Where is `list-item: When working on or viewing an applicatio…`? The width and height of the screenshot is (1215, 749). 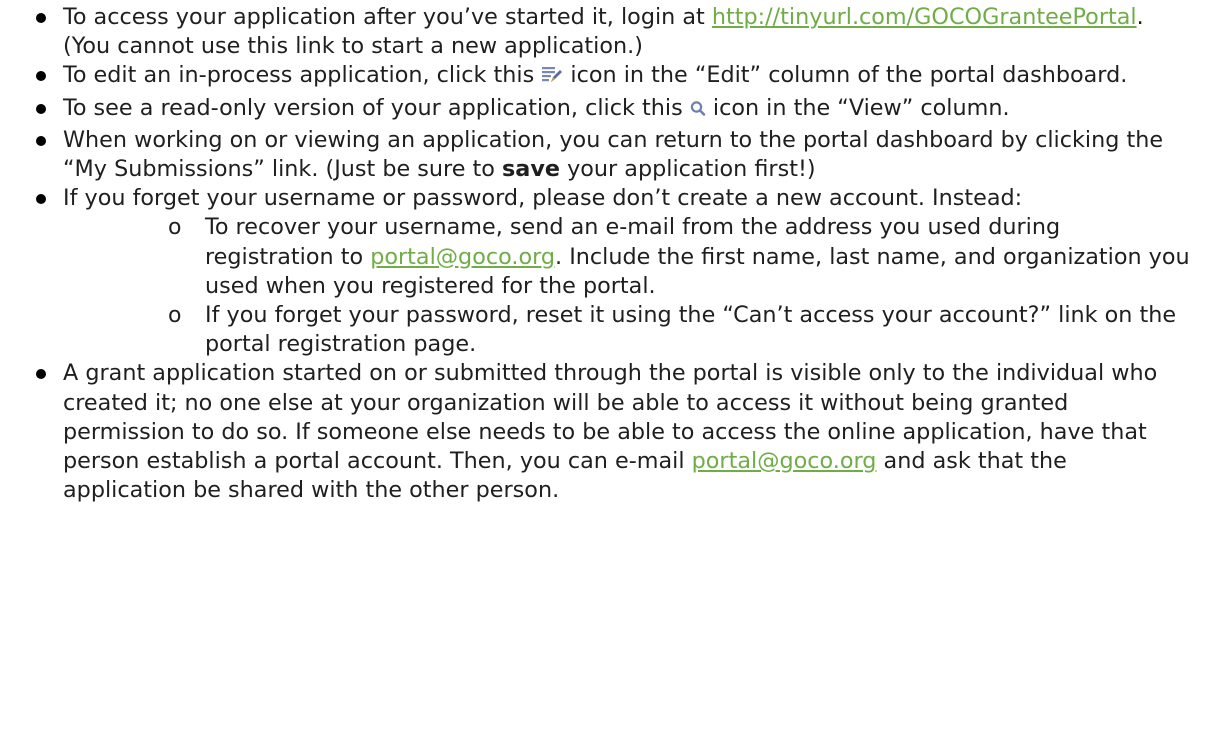
list-item: When working on or viewing an applicatio… is located at coordinates (607, 155).